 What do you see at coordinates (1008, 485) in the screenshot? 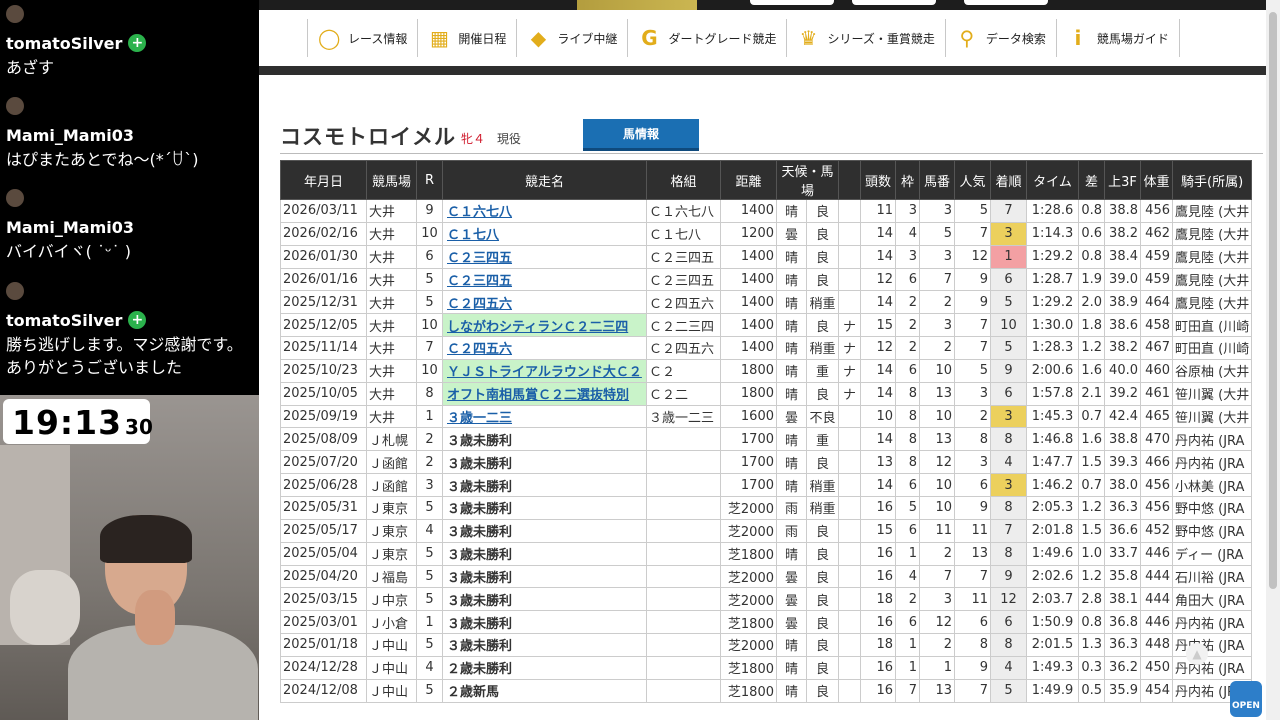
I see `finish-position: 3` at bounding box center [1008, 485].